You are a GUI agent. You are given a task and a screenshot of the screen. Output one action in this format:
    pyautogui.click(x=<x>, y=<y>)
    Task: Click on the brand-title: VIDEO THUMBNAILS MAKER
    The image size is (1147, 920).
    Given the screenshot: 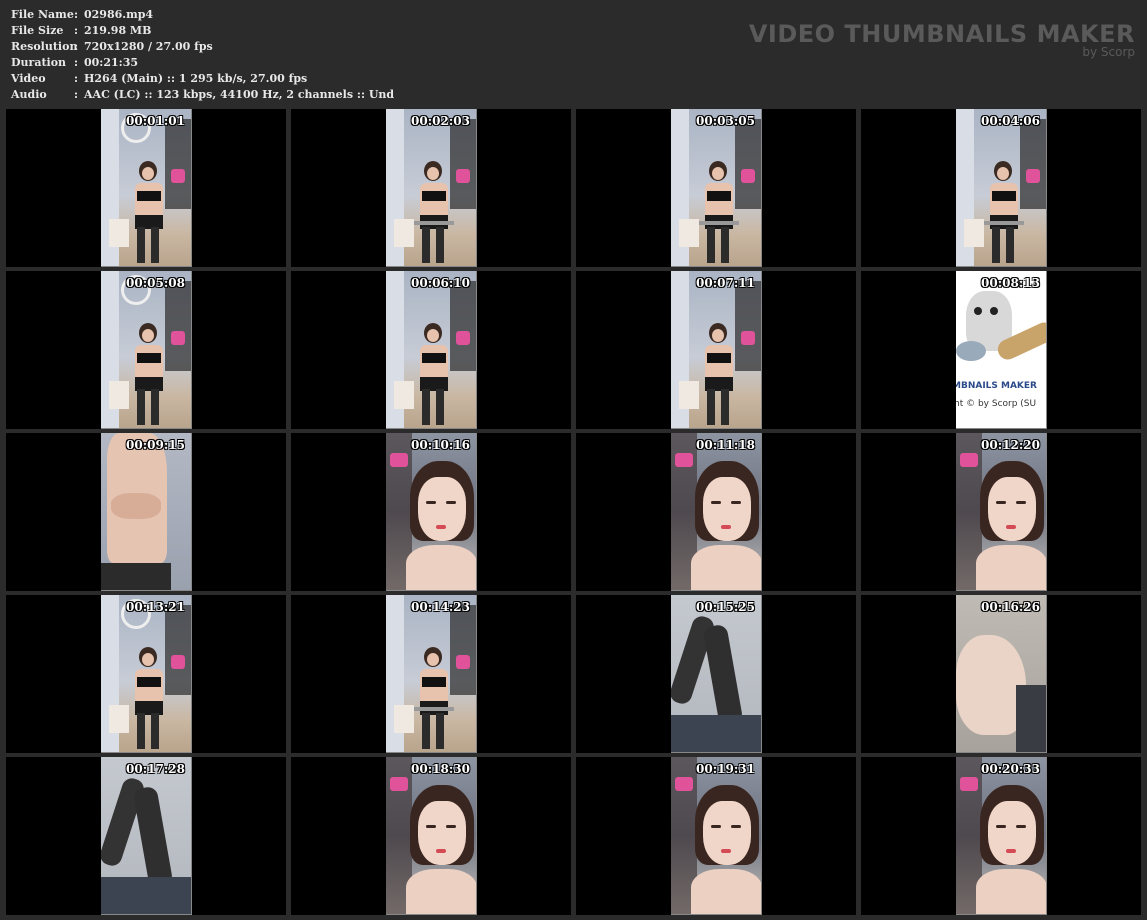 What is the action you would take?
    pyautogui.click(x=941, y=34)
    